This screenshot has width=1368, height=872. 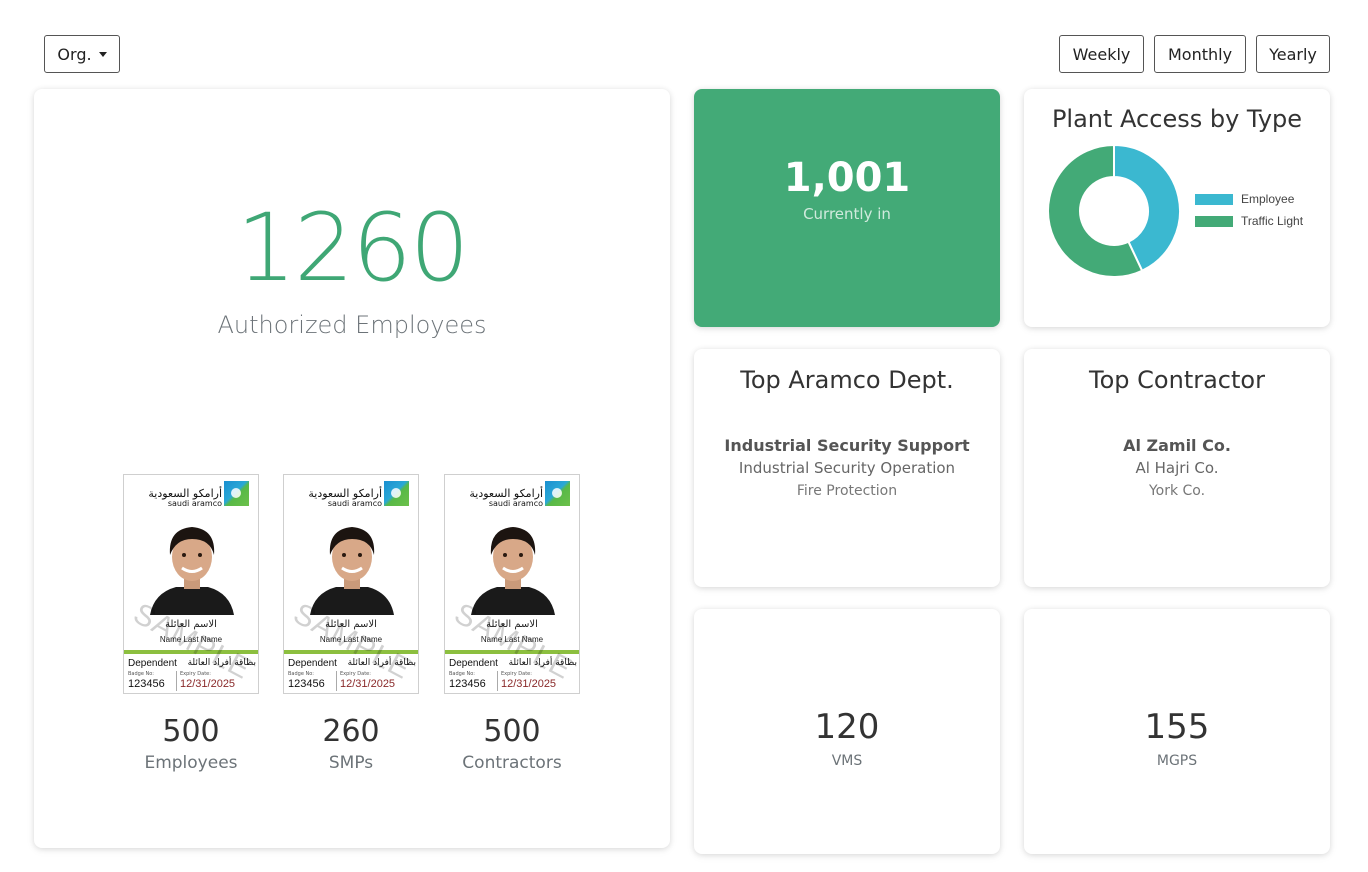 What do you see at coordinates (191, 763) in the screenshot?
I see `badge-label: Employees` at bounding box center [191, 763].